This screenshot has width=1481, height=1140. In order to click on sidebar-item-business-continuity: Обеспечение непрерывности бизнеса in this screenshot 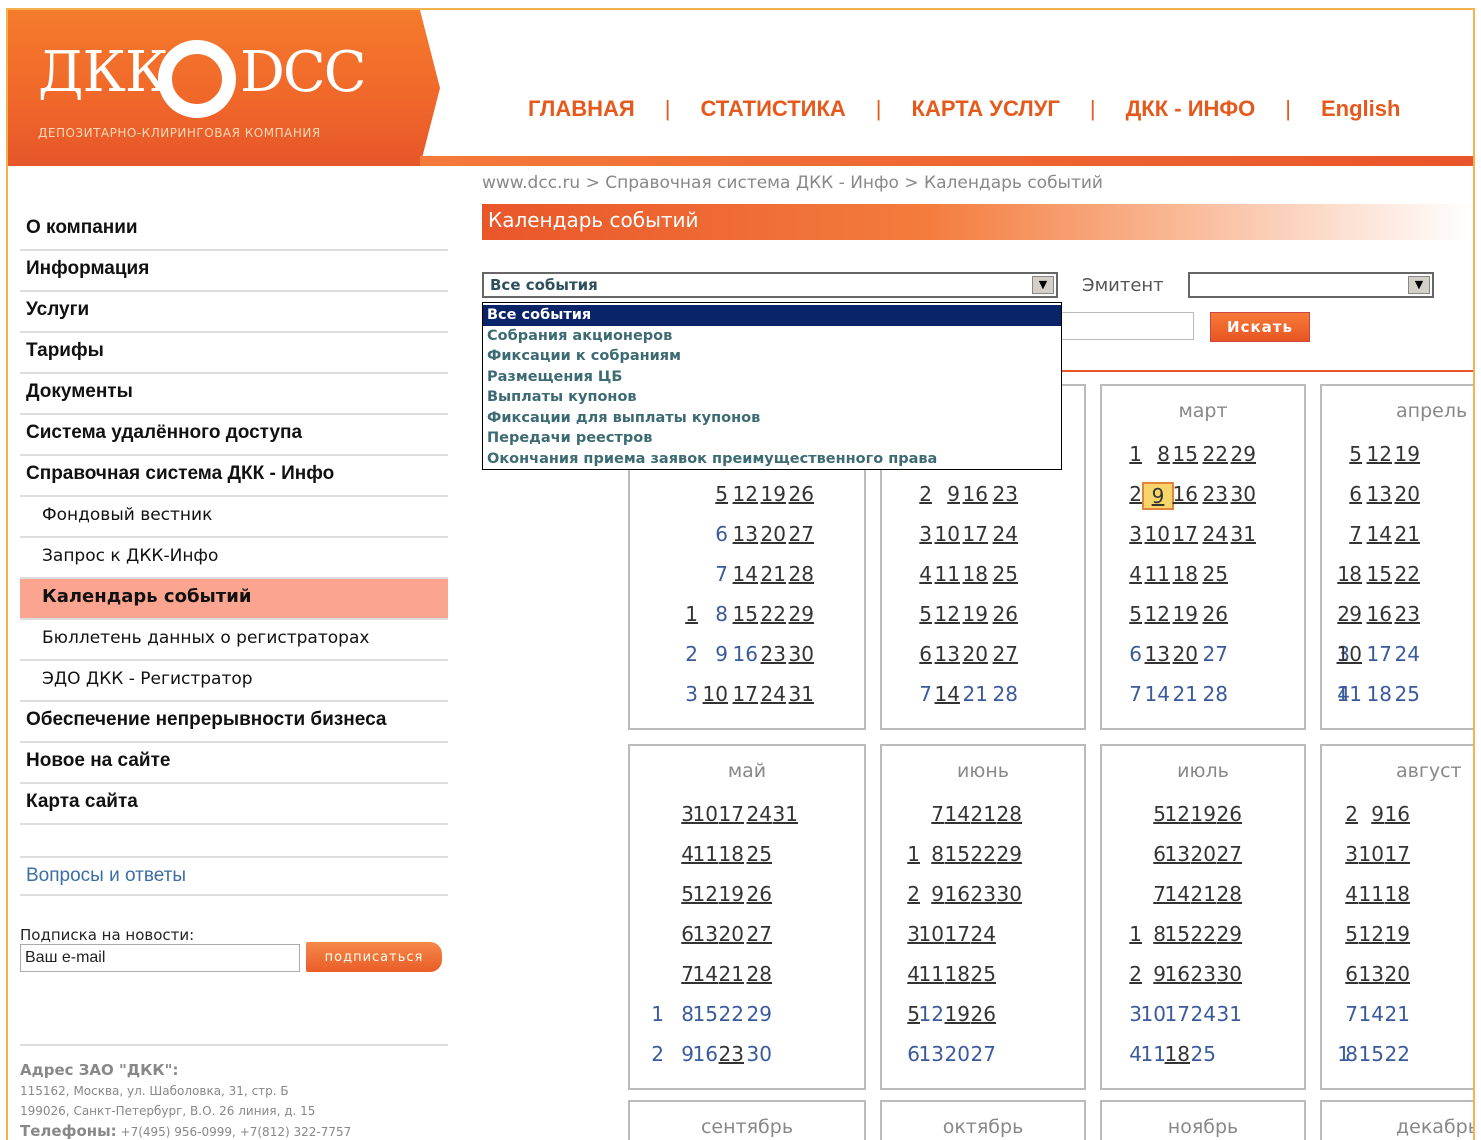, I will do `click(234, 722)`.